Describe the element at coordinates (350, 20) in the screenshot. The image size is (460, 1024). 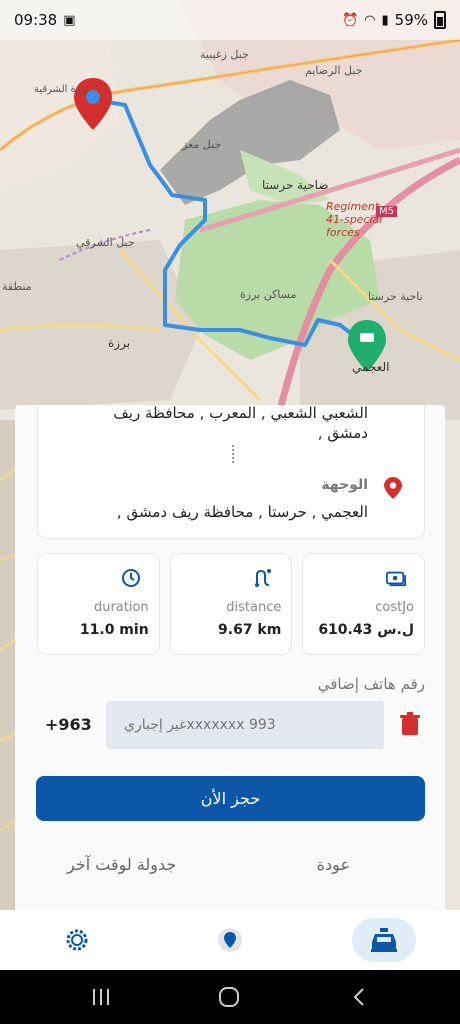
I see `alarm-icon: ⏰` at that location.